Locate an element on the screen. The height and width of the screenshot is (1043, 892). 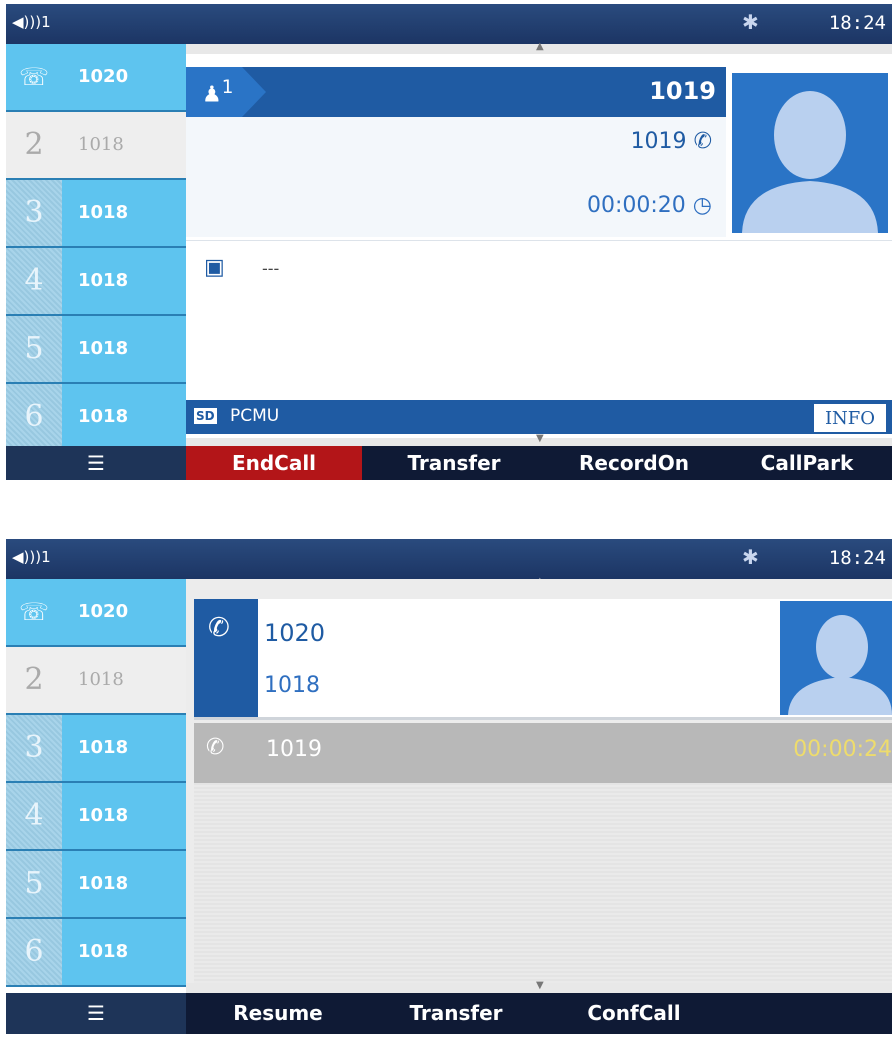
contact-card-icon: ▣ is located at coordinates (214, 267).